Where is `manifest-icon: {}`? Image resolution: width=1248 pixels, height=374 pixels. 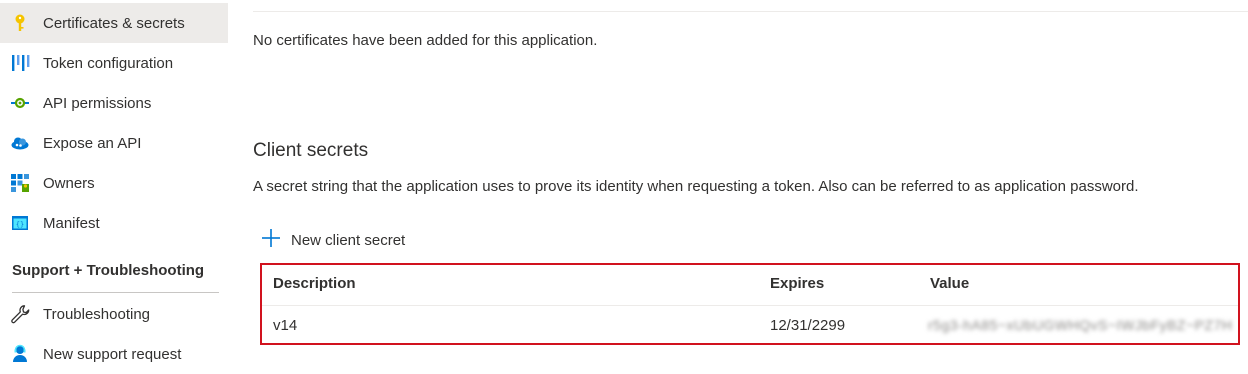
manifest-icon: {} is located at coordinates (20, 223).